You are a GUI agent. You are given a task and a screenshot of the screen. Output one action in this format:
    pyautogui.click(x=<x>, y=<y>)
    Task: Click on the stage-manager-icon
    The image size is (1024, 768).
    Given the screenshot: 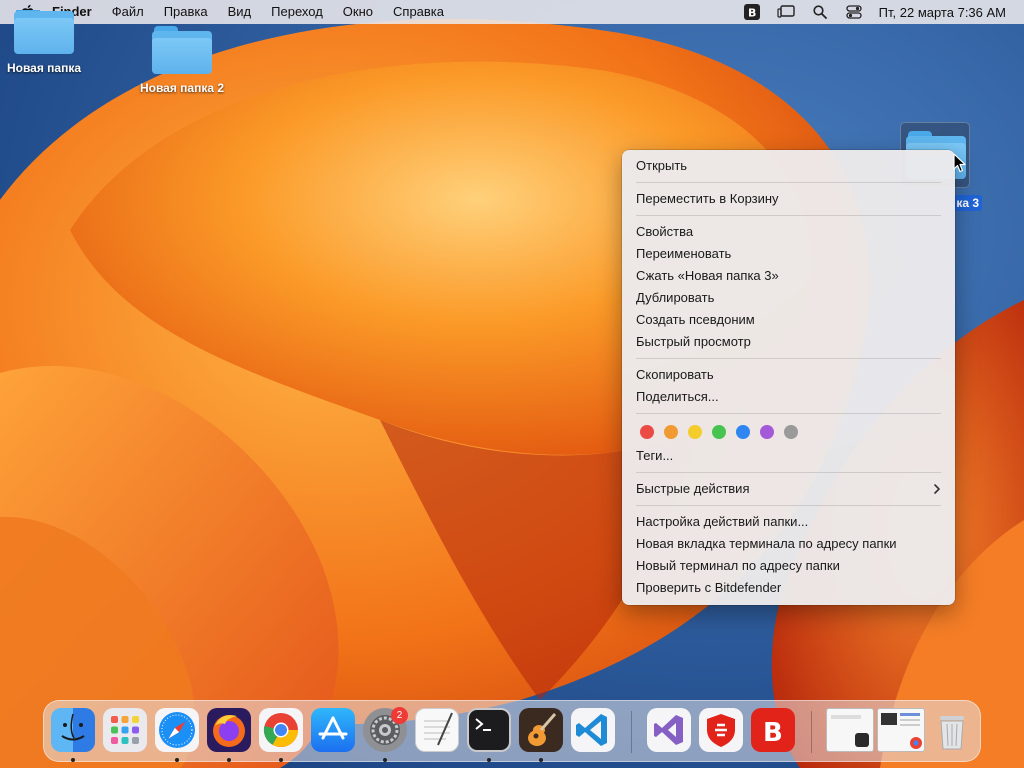 What is the action you would take?
    pyautogui.click(x=786, y=12)
    